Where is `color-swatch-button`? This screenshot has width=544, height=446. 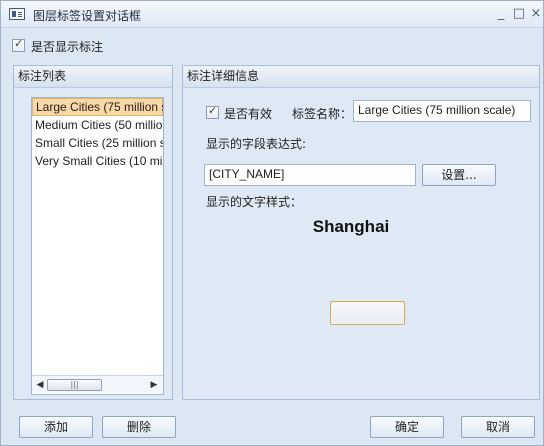
color-swatch-button is located at coordinates (367, 313).